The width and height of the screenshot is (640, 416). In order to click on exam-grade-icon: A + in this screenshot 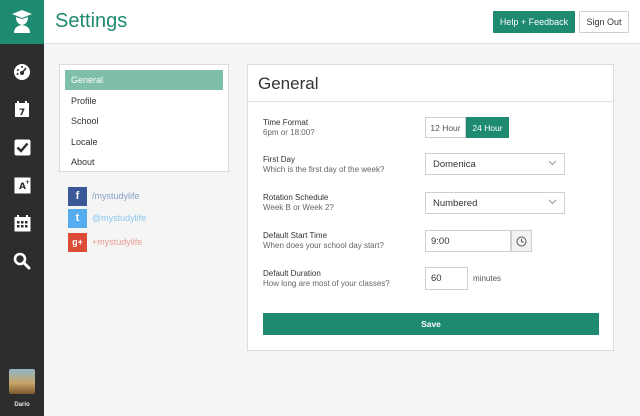, I will do `click(22, 185)`.